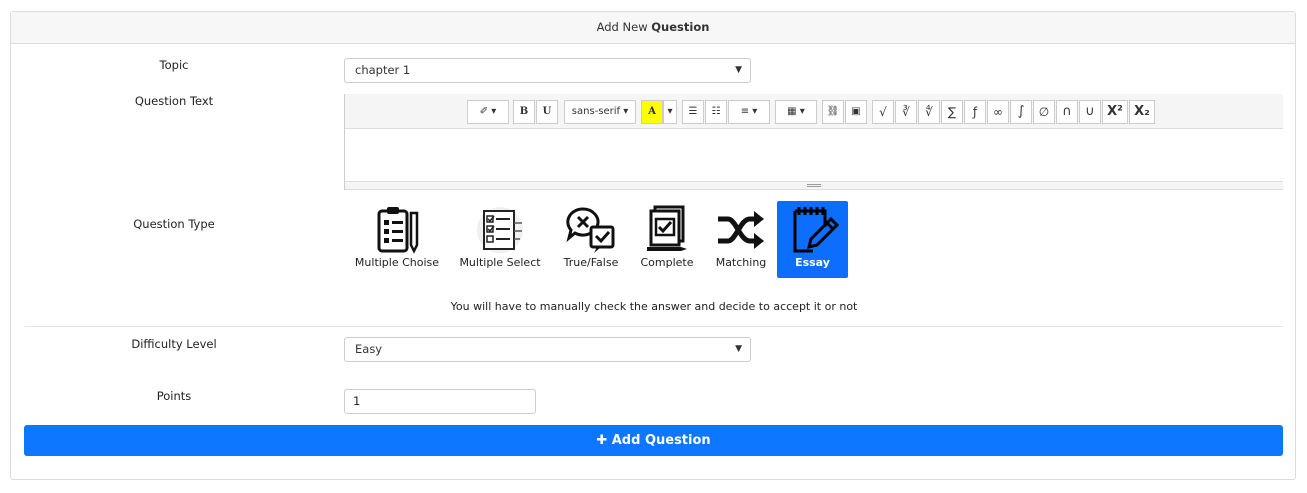 The height and width of the screenshot is (493, 1307). What do you see at coordinates (547, 112) in the screenshot?
I see `underline-button: U` at bounding box center [547, 112].